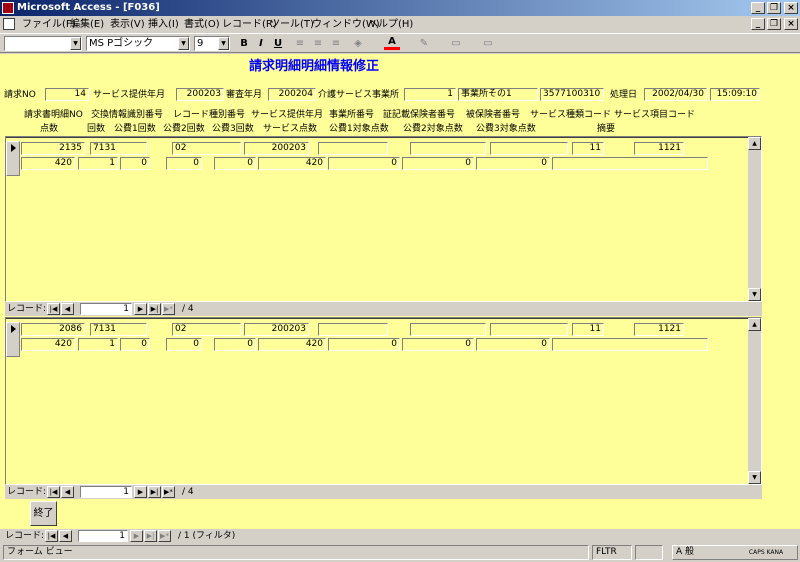 This screenshot has height=562, width=800. Describe the element at coordinates (791, 8) in the screenshot. I see `close-button: ×` at that location.